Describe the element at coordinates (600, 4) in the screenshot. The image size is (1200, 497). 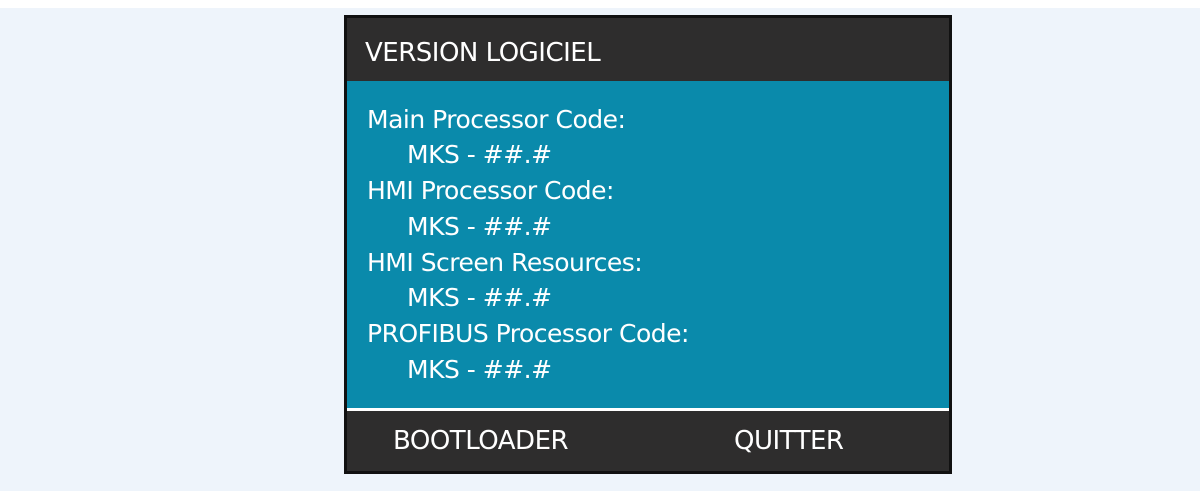
I see `top-edge` at that location.